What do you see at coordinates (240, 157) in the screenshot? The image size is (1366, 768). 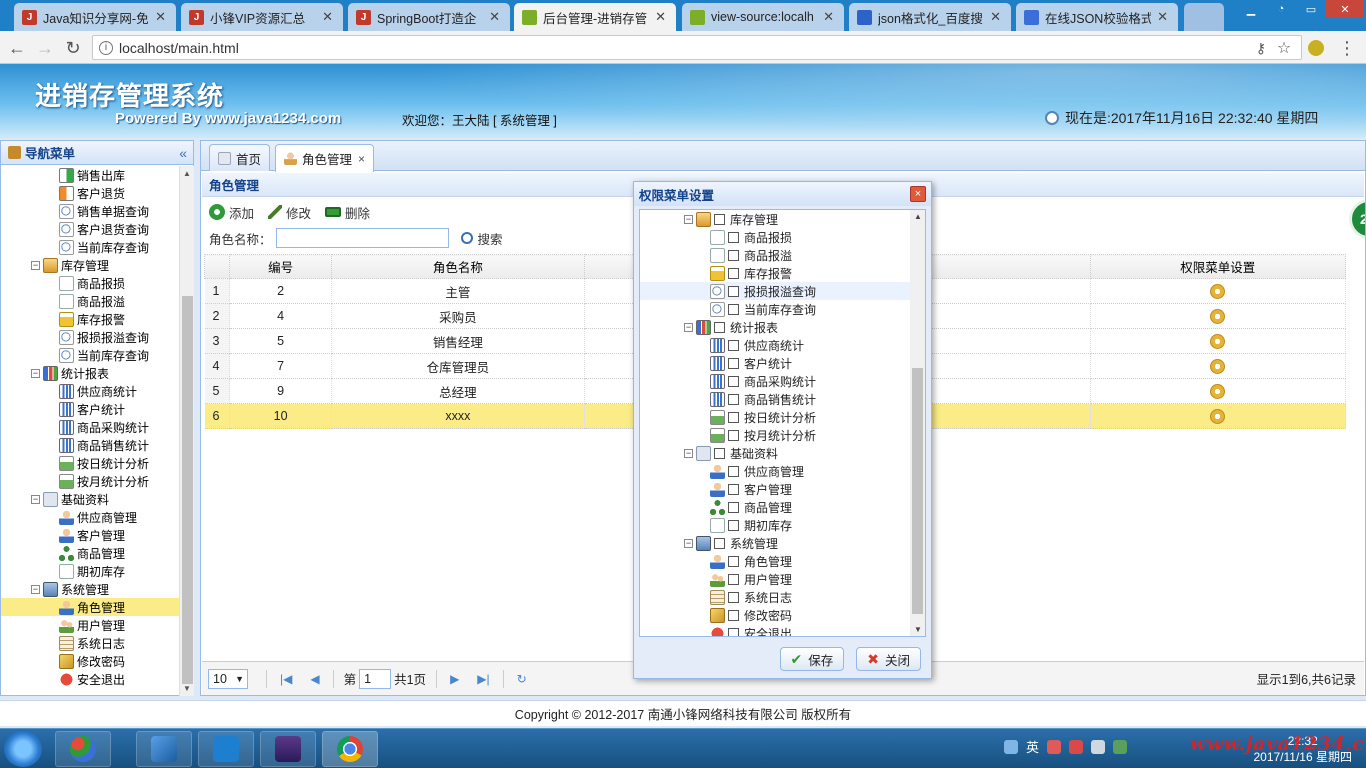 I see `tab-home: 首页` at bounding box center [240, 157].